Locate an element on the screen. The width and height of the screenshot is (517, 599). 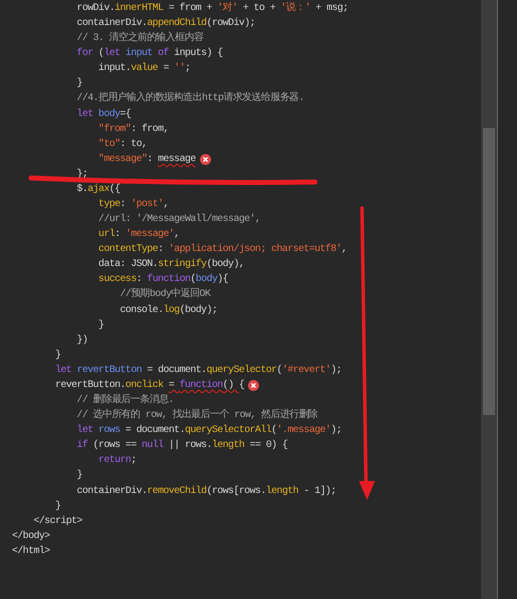
code-line: //4.把用户输入的数据构造出http请求发送给服务器. is located at coordinates (190, 98).